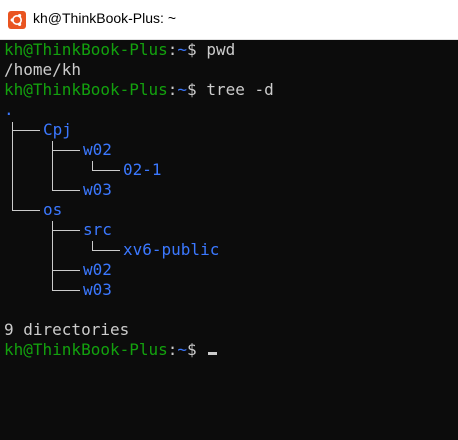 The image size is (458, 440). I want to click on tree-node-xv6-public: xv6-public, so click(171, 249).